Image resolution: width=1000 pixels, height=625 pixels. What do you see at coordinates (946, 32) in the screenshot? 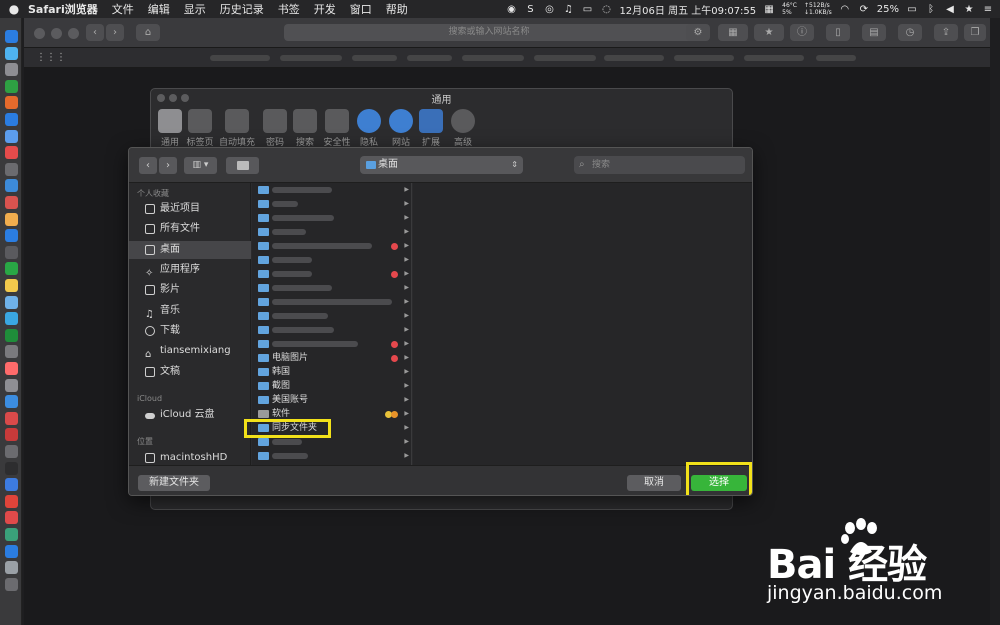
I see `share-icon: ⇪` at bounding box center [946, 32].